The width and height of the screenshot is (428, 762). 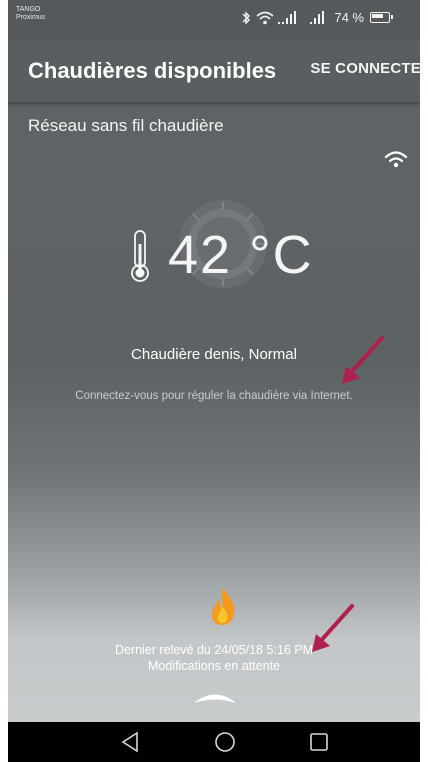 I want to click on status-icons: 74 %, so click(x=316, y=17).